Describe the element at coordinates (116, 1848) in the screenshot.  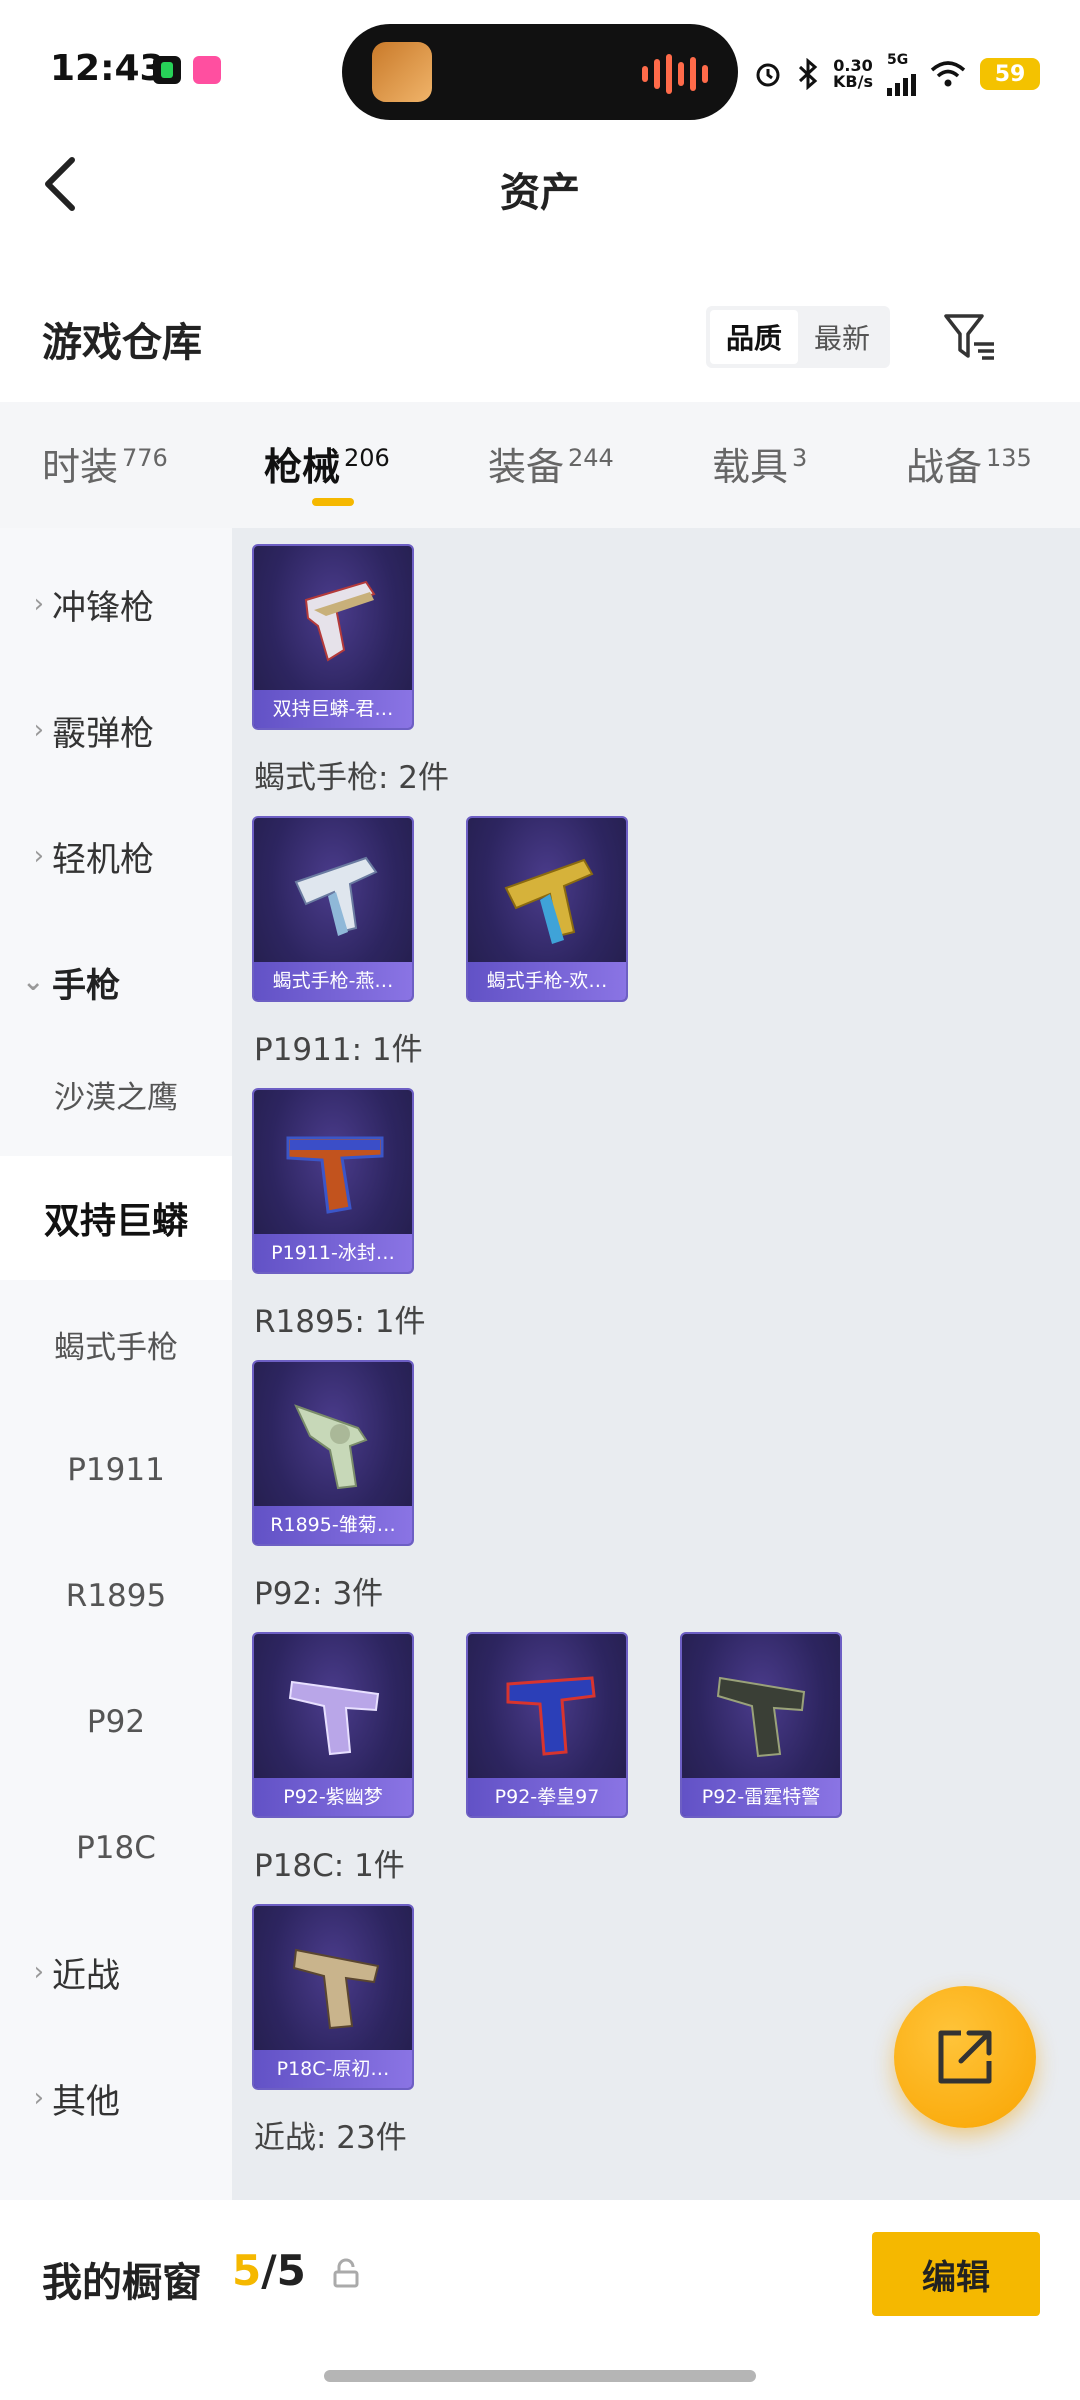
I see `sidebar-sub-p18c: P18C` at that location.